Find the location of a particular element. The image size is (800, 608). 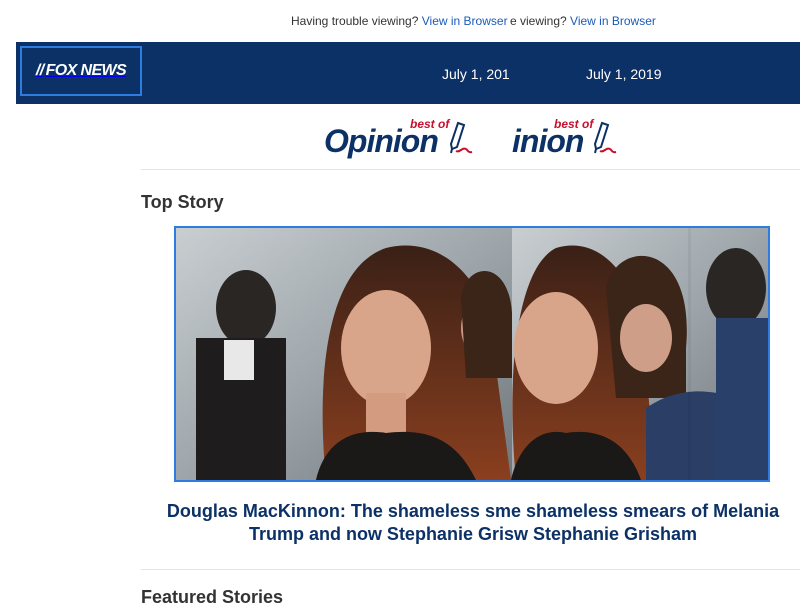

headline-line2-part2: w Stephanie Grisham is located at coordinates (605, 534).